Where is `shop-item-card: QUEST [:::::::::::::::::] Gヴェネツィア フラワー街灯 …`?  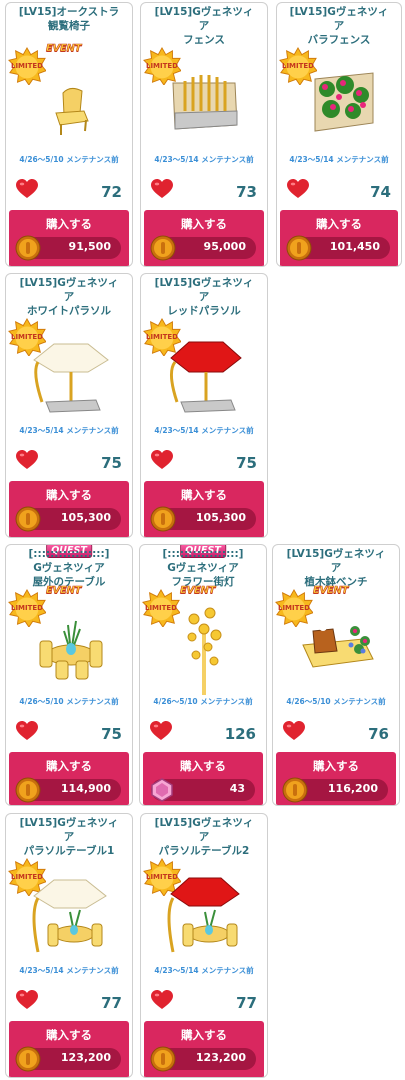 shop-item-card: QUEST [:::::::::::::::::] Gヴェネツィア フラワー街灯 … is located at coordinates (203, 675).